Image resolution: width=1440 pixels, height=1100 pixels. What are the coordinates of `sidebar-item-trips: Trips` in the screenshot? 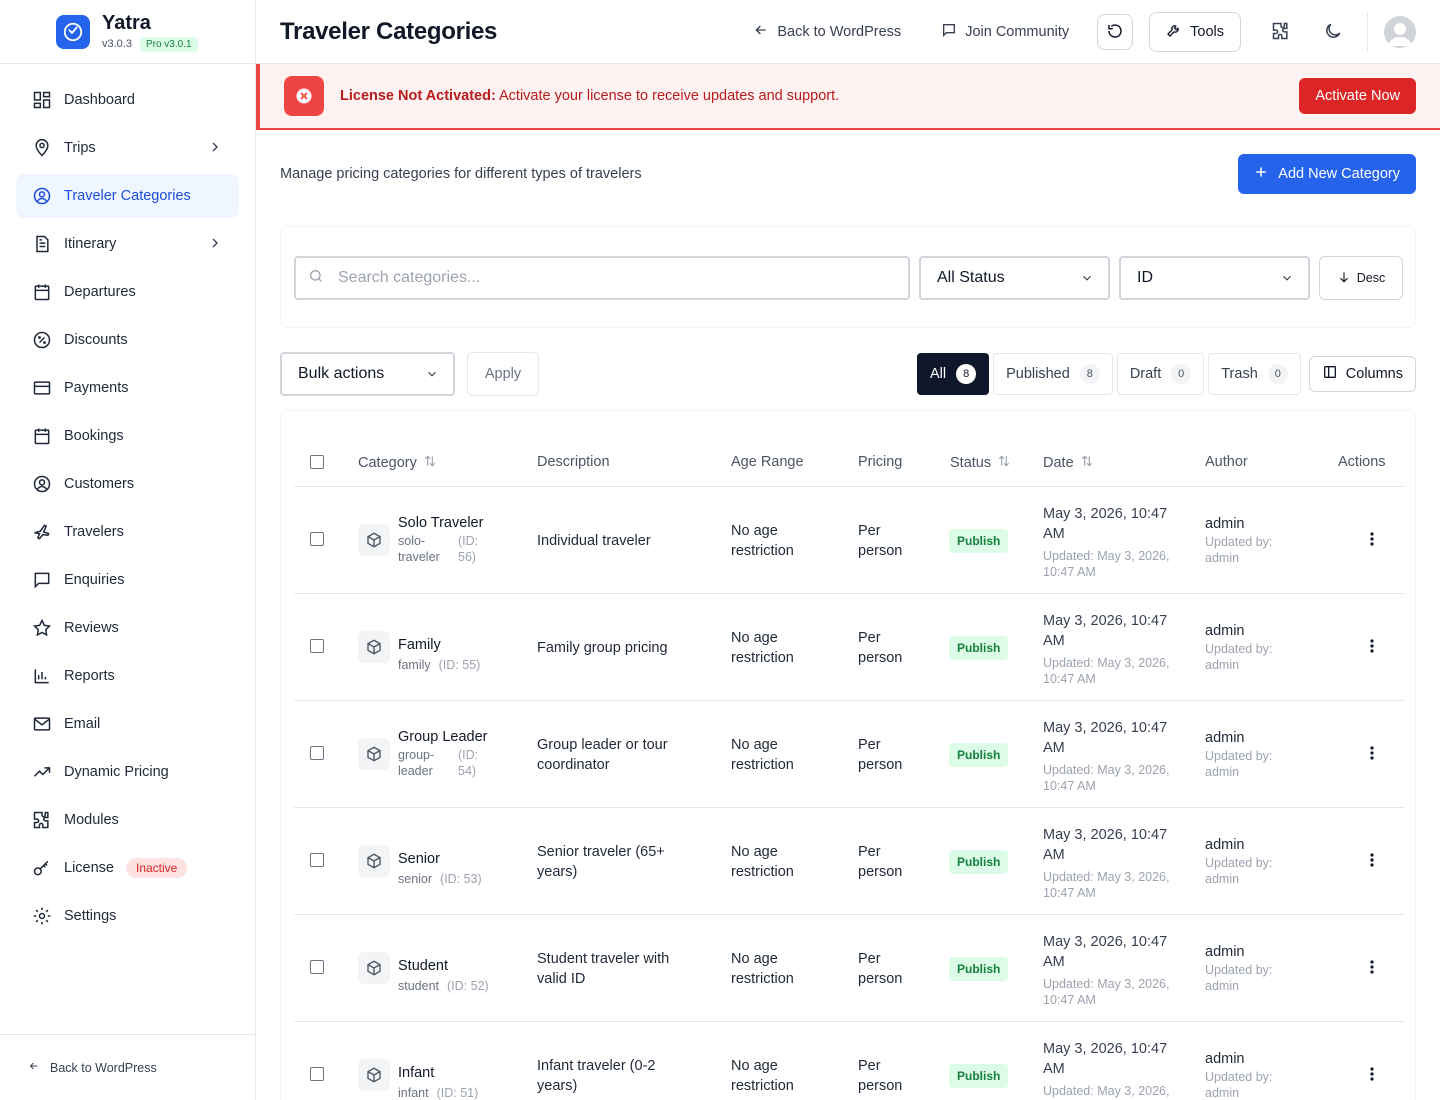 It's located at (127, 148).